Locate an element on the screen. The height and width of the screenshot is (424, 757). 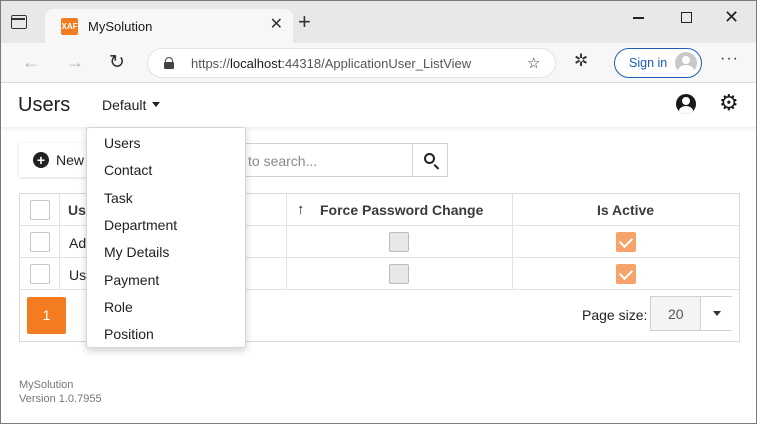
menu-item-my-details: My Details is located at coordinates (136, 252).